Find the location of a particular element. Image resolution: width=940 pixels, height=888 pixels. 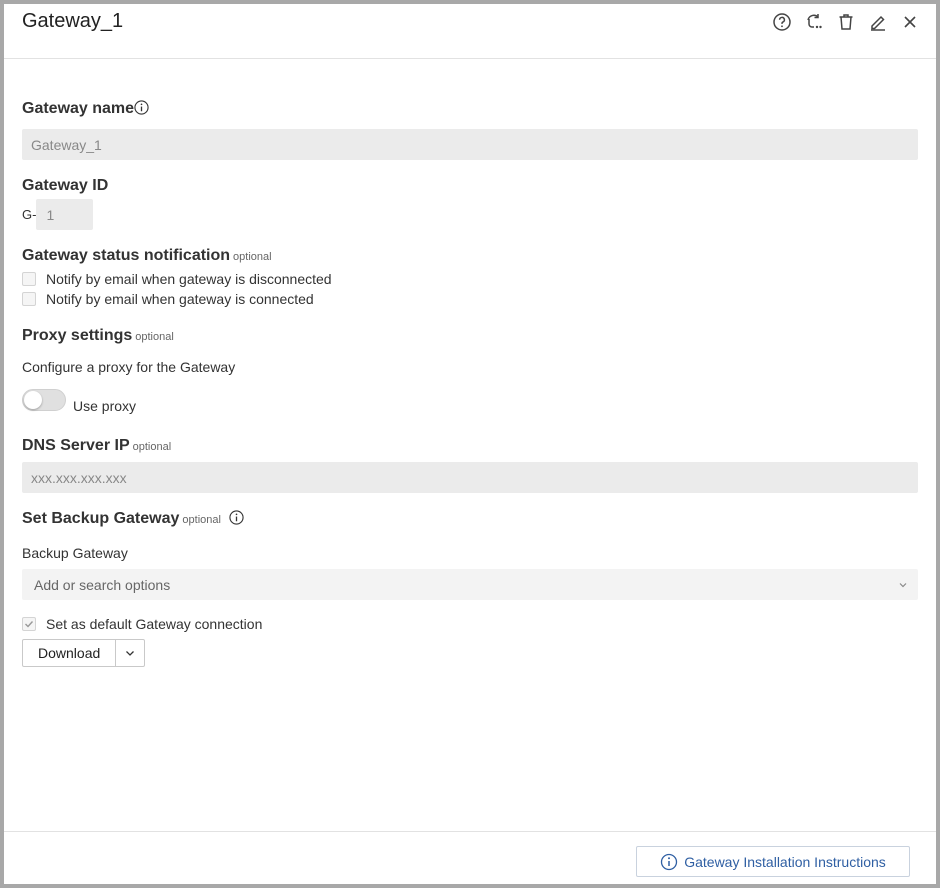

edit-icon is located at coordinates (878, 22).